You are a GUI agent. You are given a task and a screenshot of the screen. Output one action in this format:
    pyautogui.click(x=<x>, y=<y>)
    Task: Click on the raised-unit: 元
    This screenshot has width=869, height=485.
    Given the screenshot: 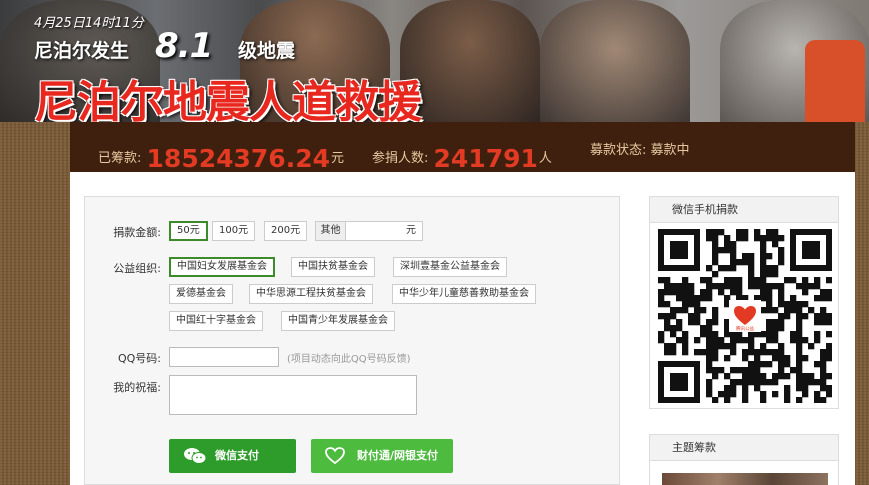 What is the action you would take?
    pyautogui.click(x=337, y=158)
    